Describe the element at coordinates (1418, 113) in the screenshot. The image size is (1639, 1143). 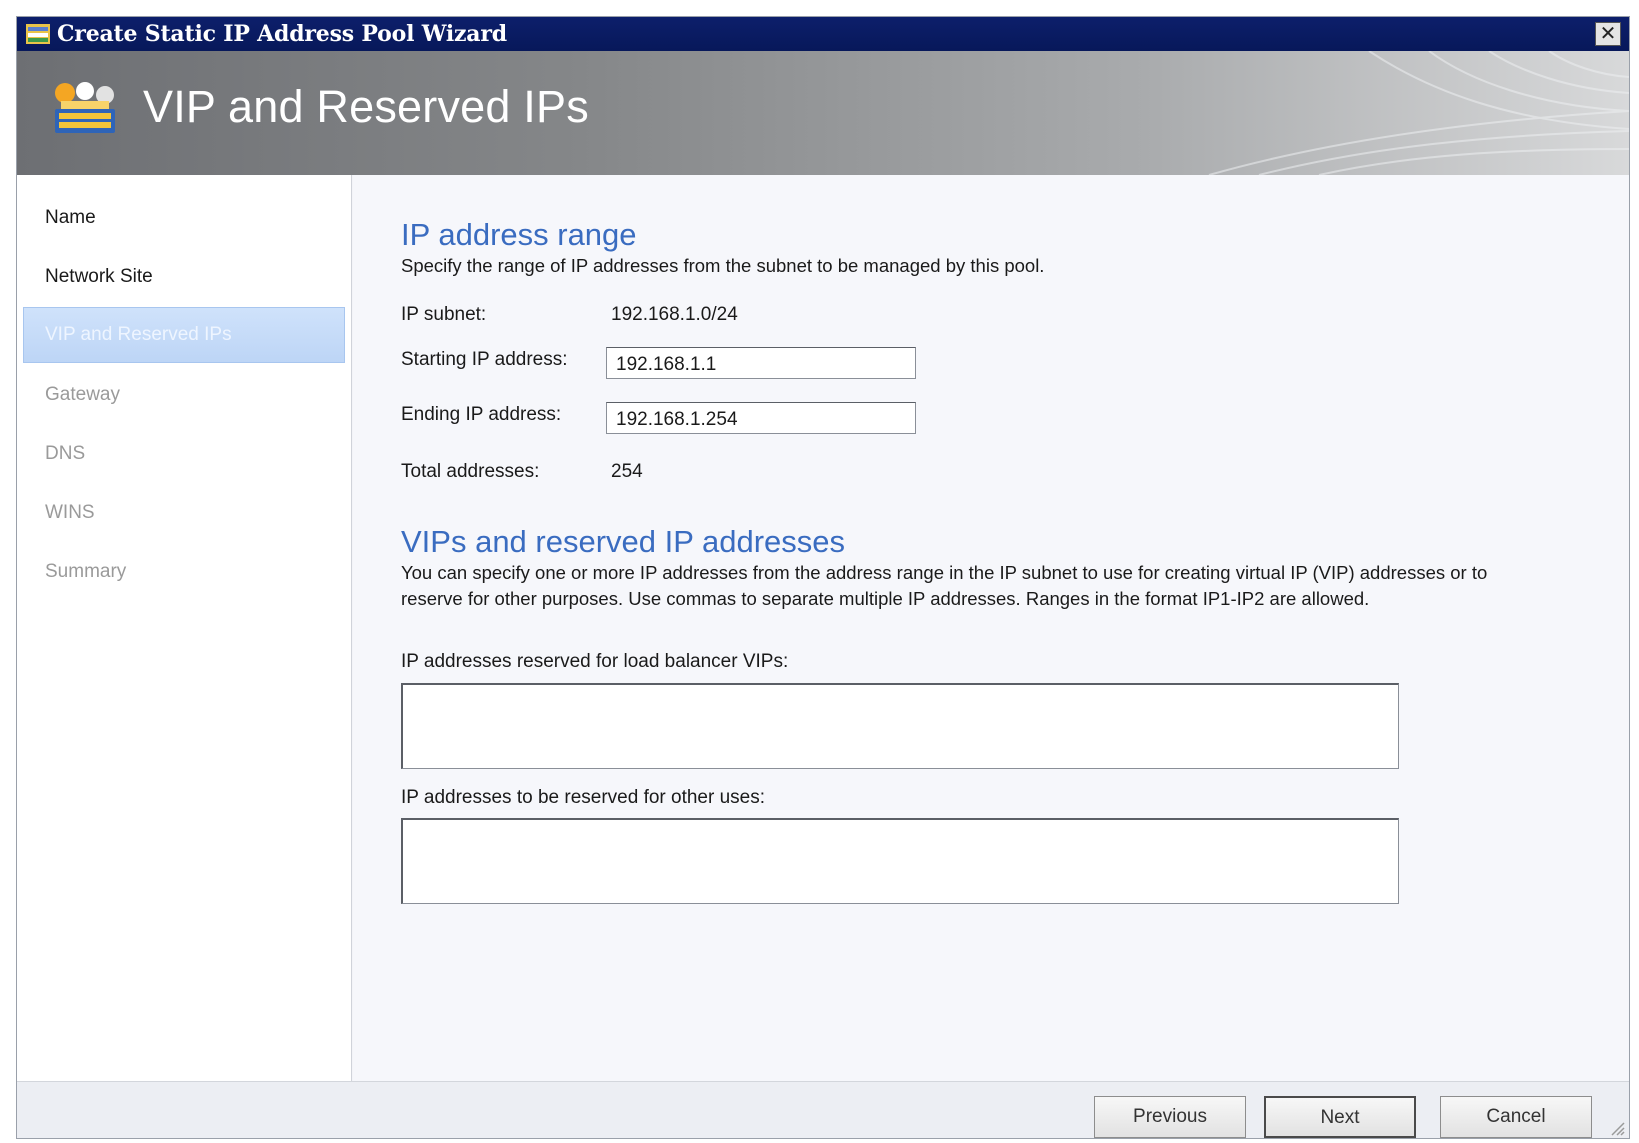
I see `banner-decoration` at that location.